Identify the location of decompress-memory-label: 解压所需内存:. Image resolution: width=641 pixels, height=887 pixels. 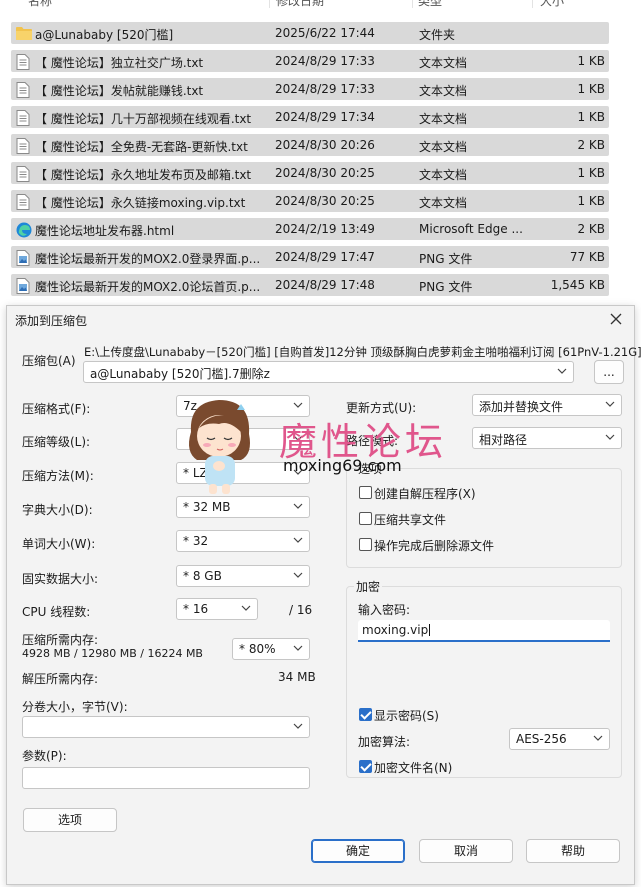
(60, 679).